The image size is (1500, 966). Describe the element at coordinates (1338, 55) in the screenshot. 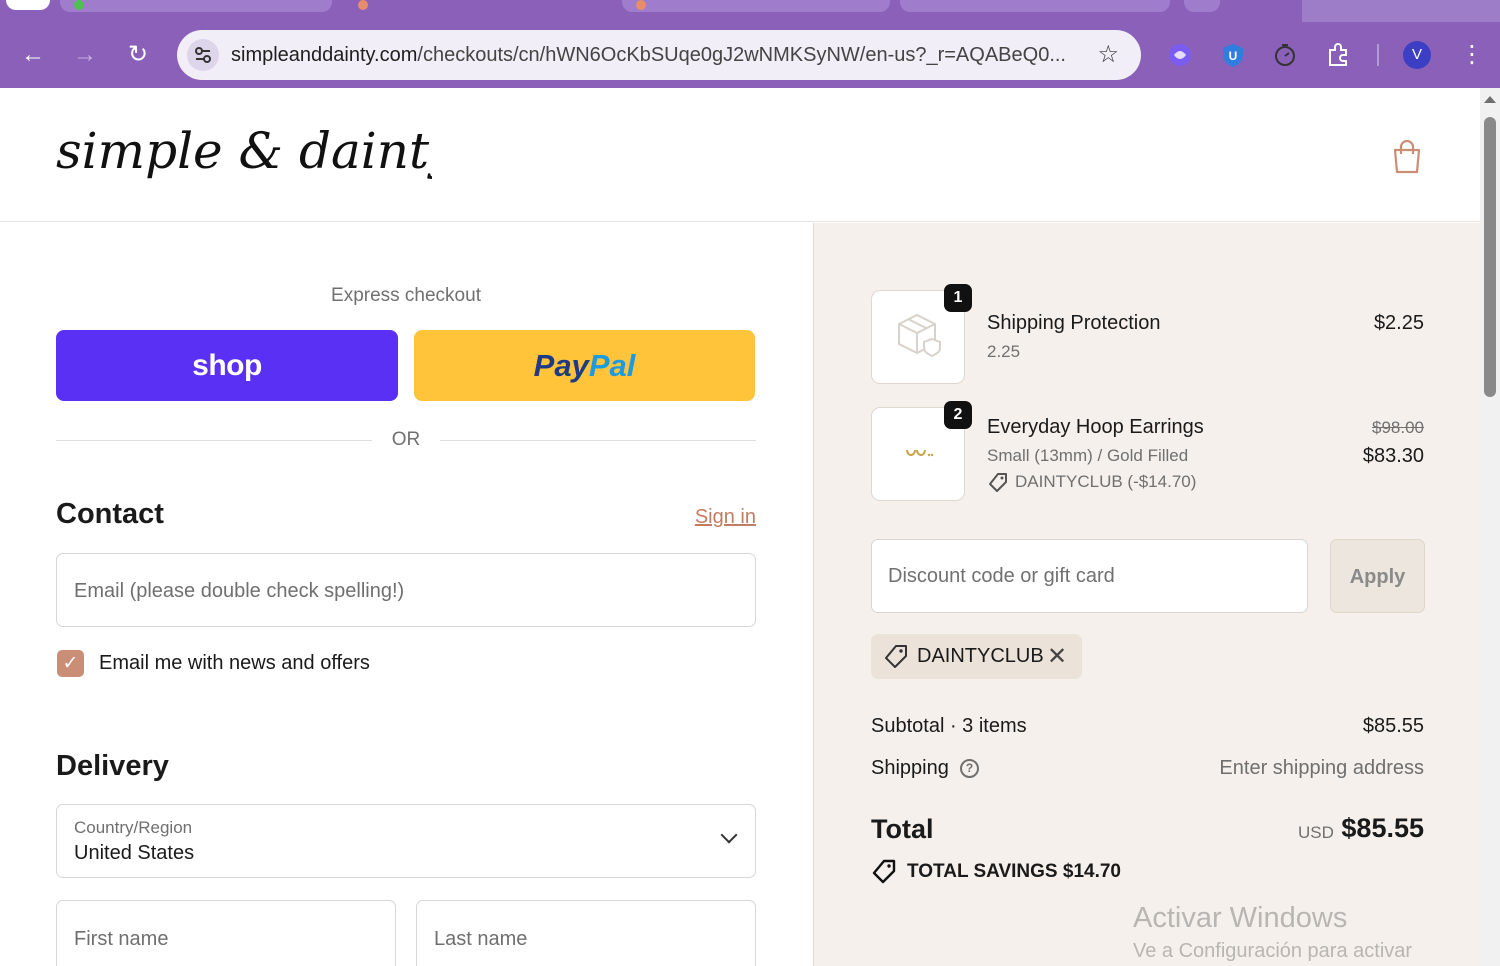

I see `puzzle-extensions-icon` at that location.